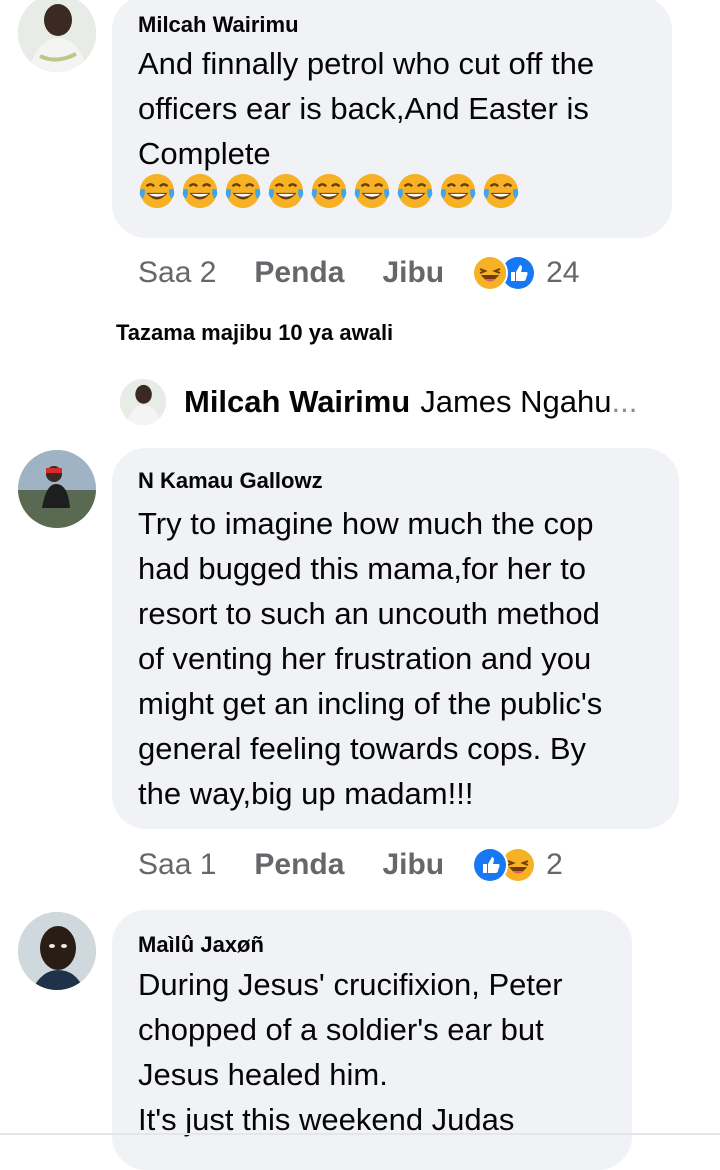 The width and height of the screenshot is (720, 1170). I want to click on comment-actions: Saa 2 Penda Jibu 24, so click(358, 273).